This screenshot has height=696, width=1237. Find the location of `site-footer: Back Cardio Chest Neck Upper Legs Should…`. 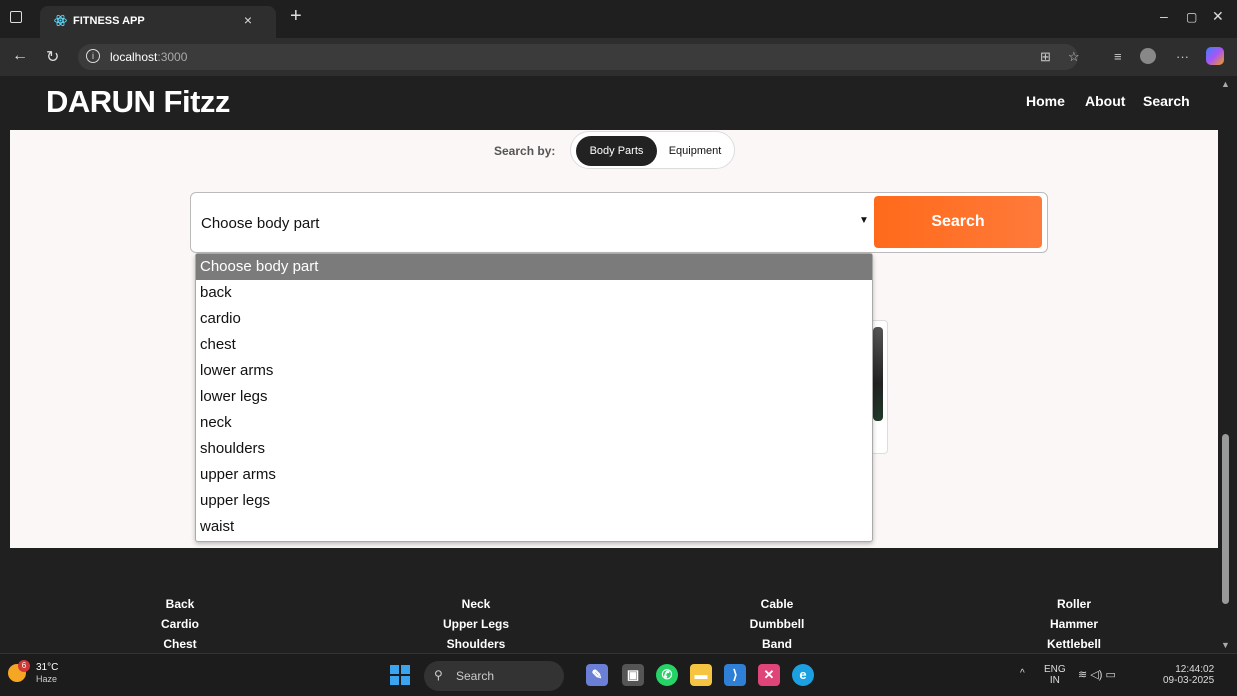

site-footer: Back Cardio Chest Neck Upper Legs Should… is located at coordinates (614, 600).